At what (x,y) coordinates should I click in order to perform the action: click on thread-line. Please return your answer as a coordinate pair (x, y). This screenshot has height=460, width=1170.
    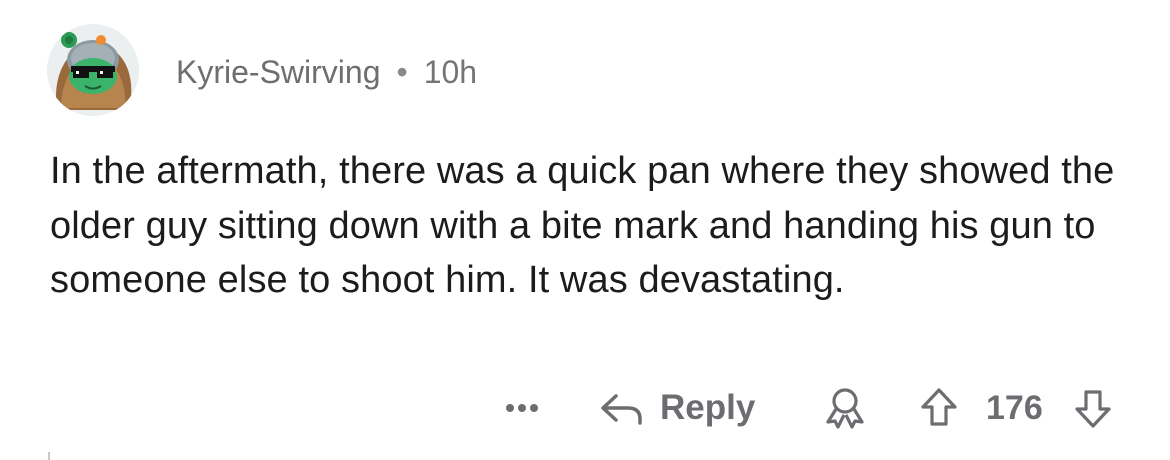
    Looking at the image, I should click on (49, 456).